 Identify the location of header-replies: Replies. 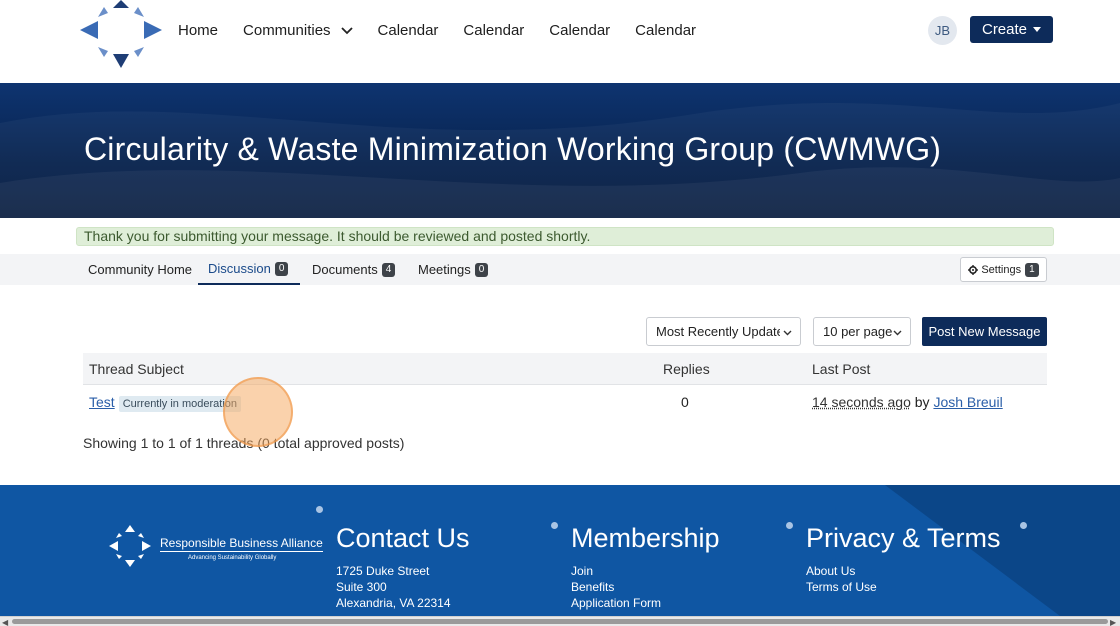
(686, 369).